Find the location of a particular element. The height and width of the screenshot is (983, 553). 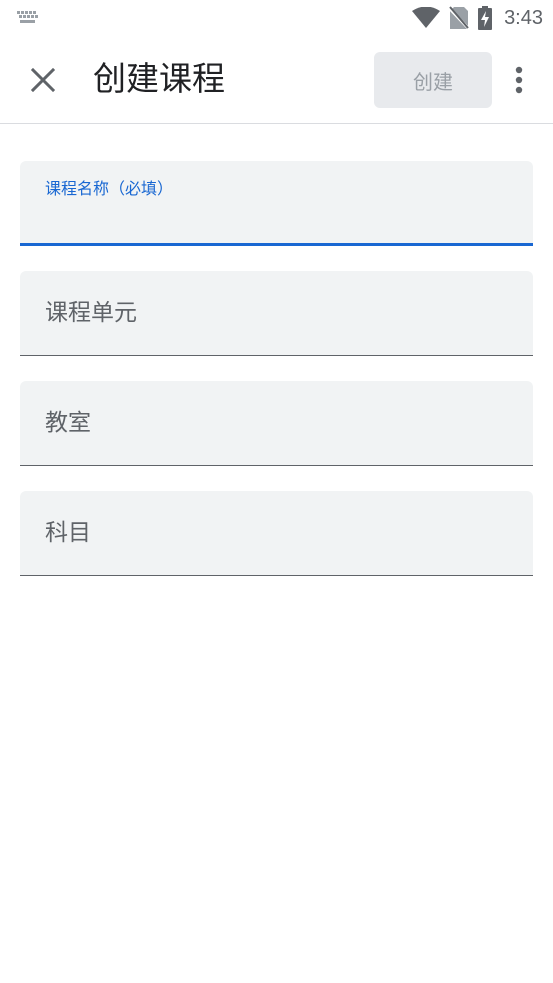

close-icon is located at coordinates (43, 80).